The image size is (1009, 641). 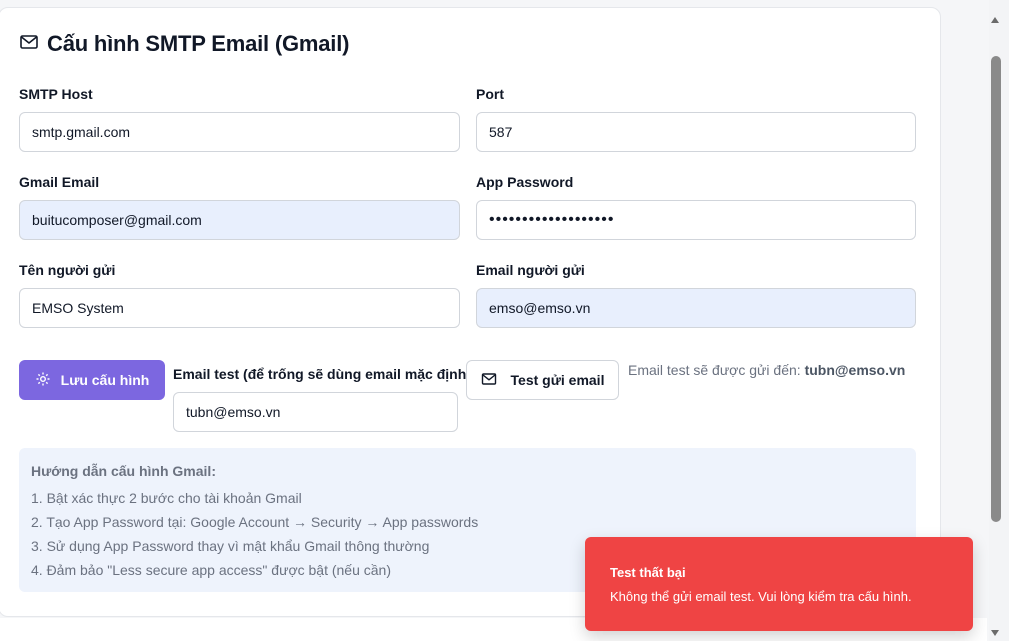 What do you see at coordinates (198, 43) in the screenshot?
I see `page-title: Cấu hình SMTP Email (Gmail)` at bounding box center [198, 43].